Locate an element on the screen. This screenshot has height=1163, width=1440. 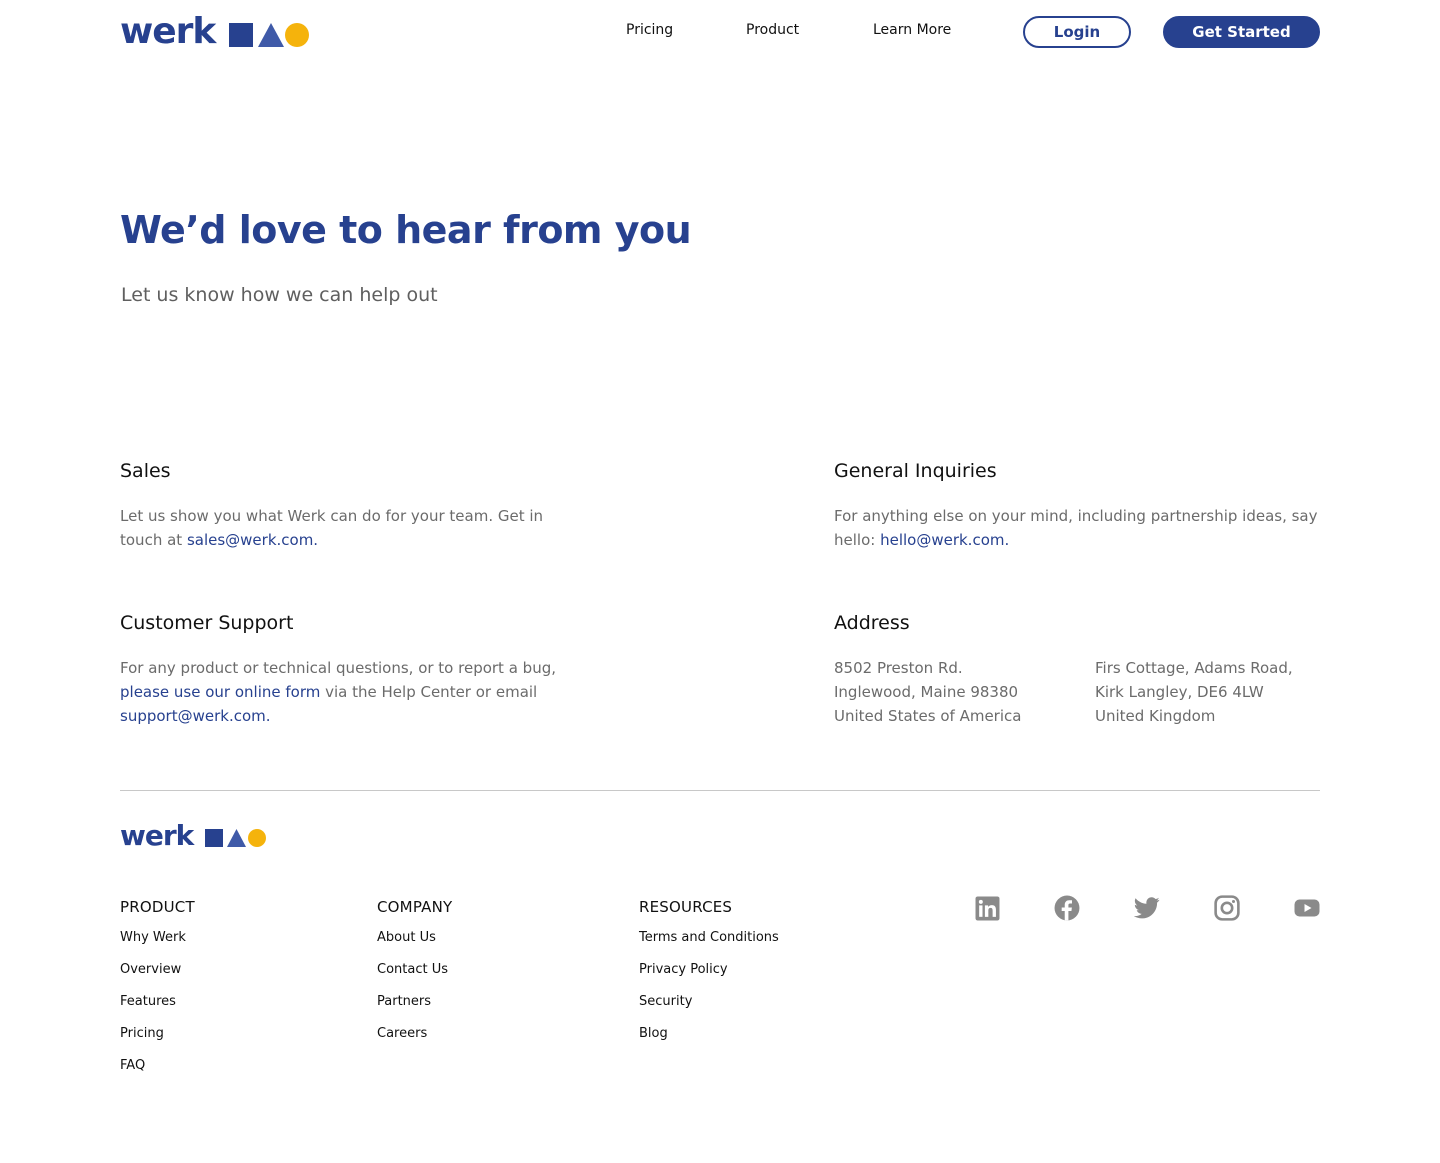
support-text-middle: via the Help Center or email is located at coordinates (429, 692).